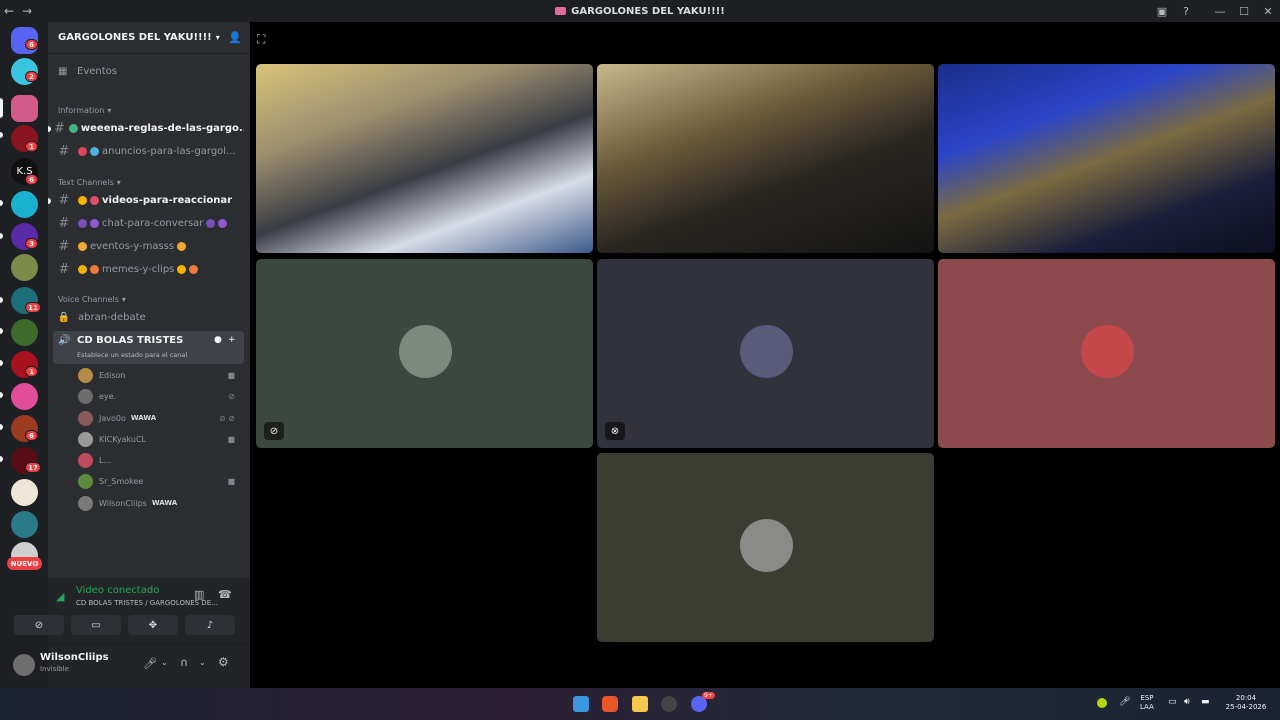 The height and width of the screenshot is (720, 1280). What do you see at coordinates (82, 151) in the screenshot?
I see `sparkle-emoji-icon` at bounding box center [82, 151].